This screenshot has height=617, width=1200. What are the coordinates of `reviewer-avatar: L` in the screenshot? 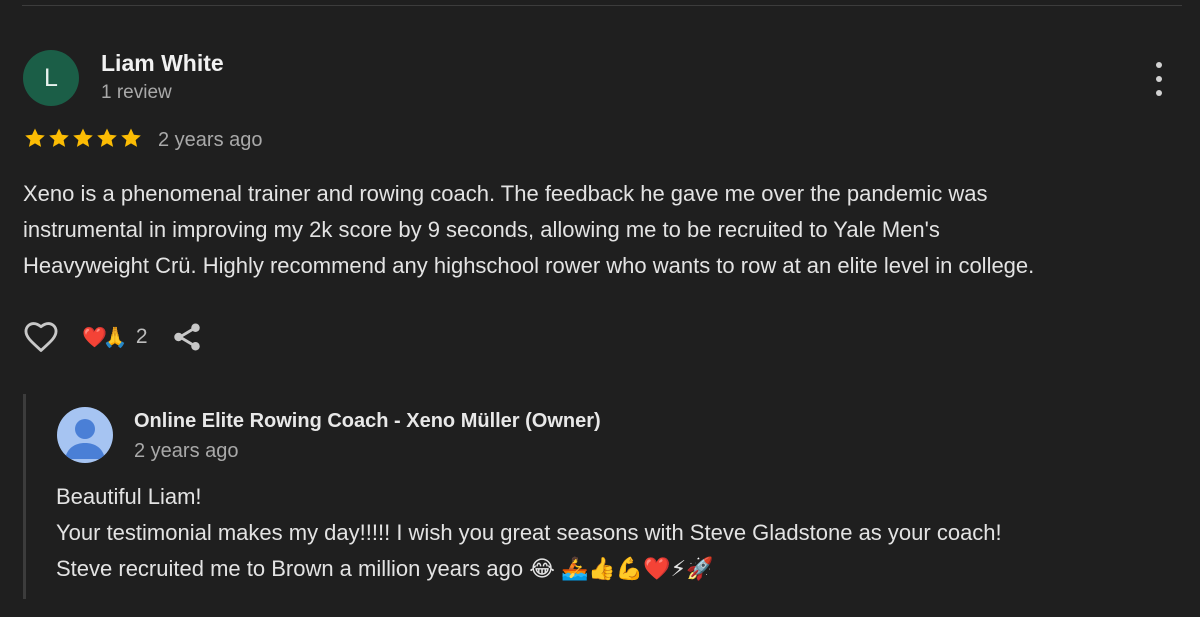 It's located at (51, 78).